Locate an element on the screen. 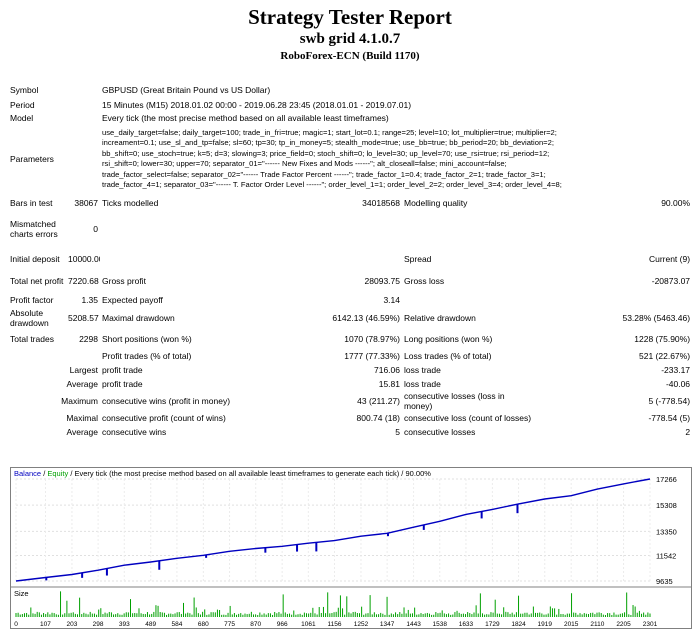 This screenshot has width=700, height=634. x-tick-label: 1919 is located at coordinates (545, 624).